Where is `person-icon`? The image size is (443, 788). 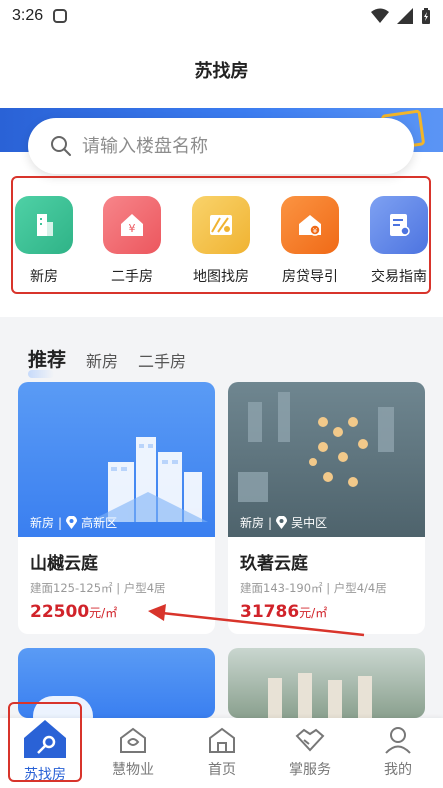
person-icon is located at coordinates (398, 740).